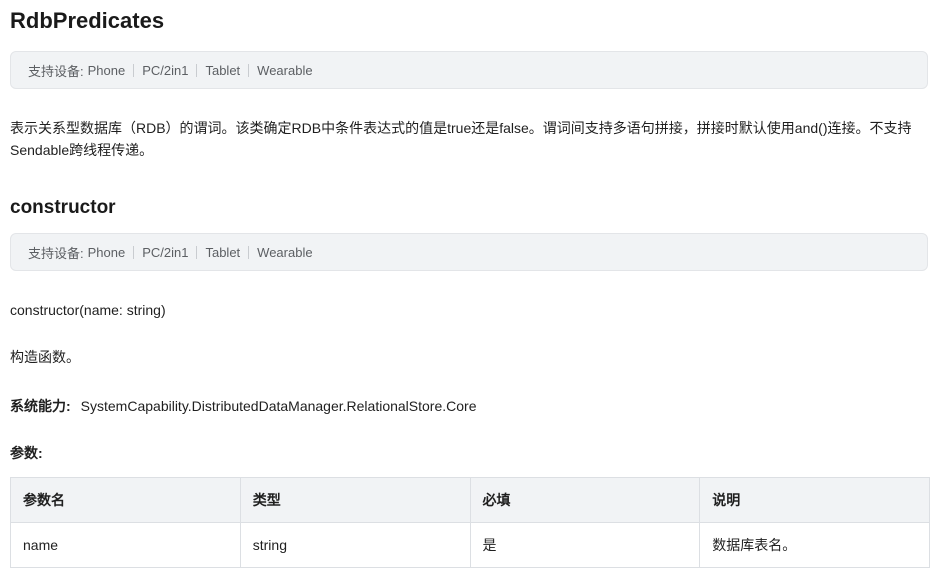 The height and width of the screenshot is (585, 940). Describe the element at coordinates (87, 20) in the screenshot. I see `page-title: RdbPredicates` at that location.